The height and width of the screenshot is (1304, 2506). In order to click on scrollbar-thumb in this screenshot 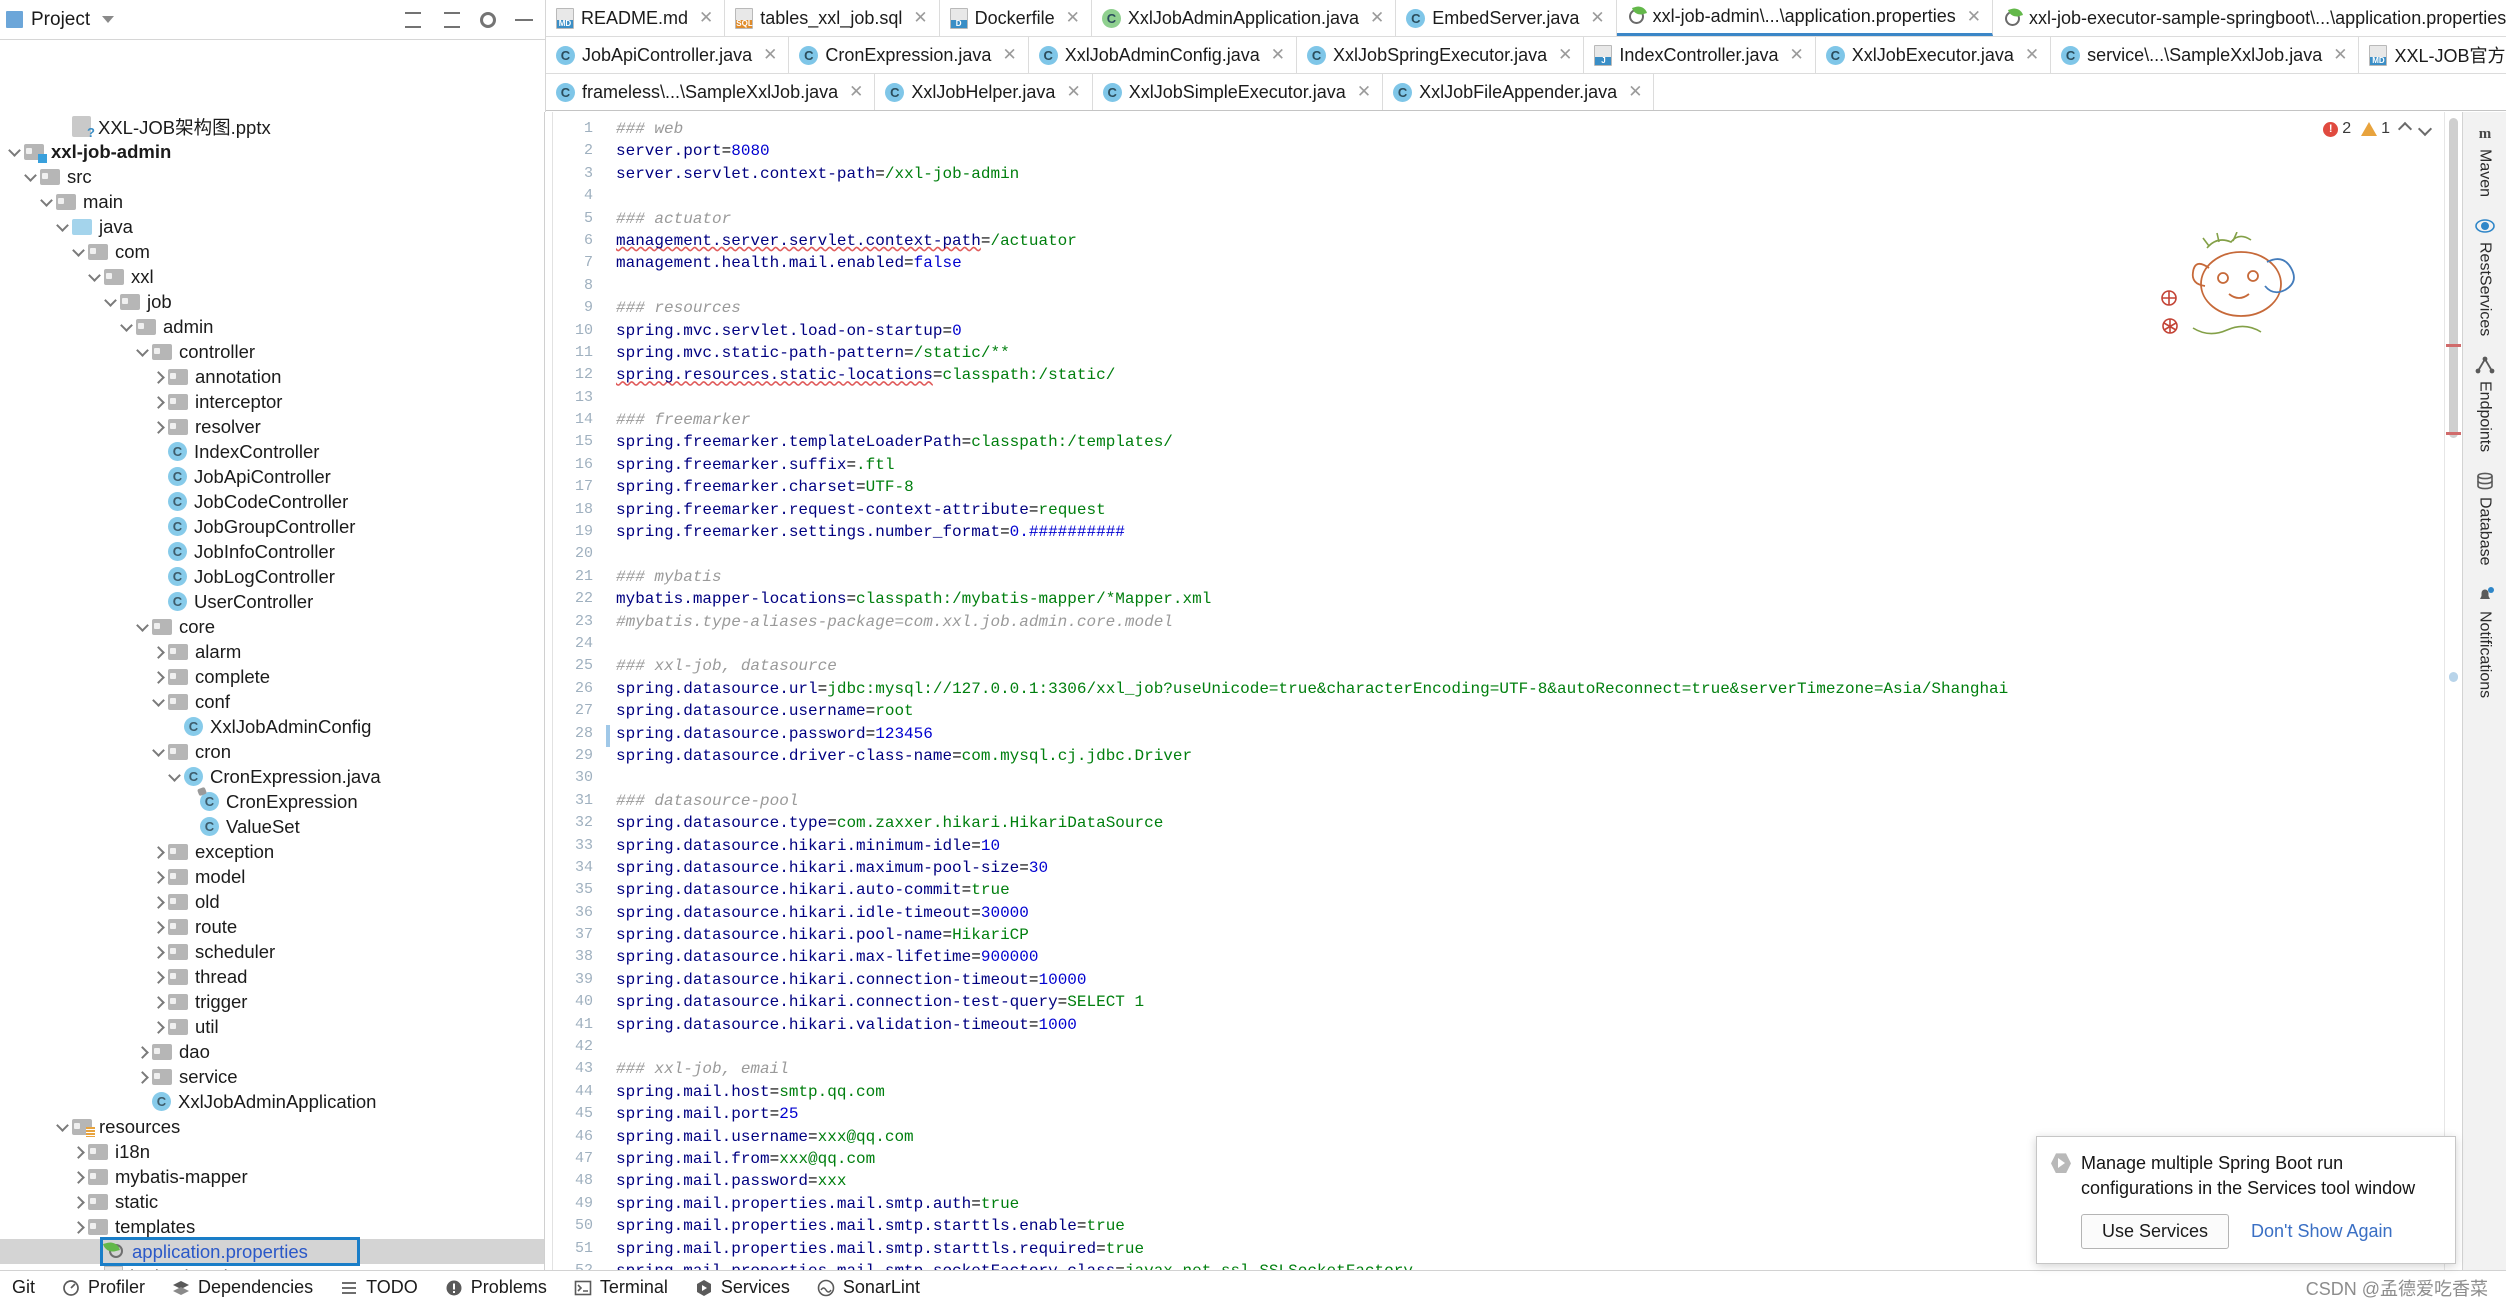, I will do `click(2453, 278)`.